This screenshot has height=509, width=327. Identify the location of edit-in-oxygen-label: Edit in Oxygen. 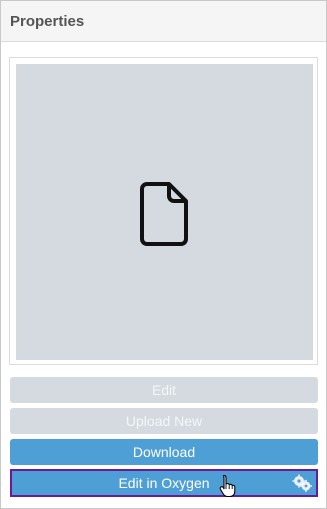
(164, 483).